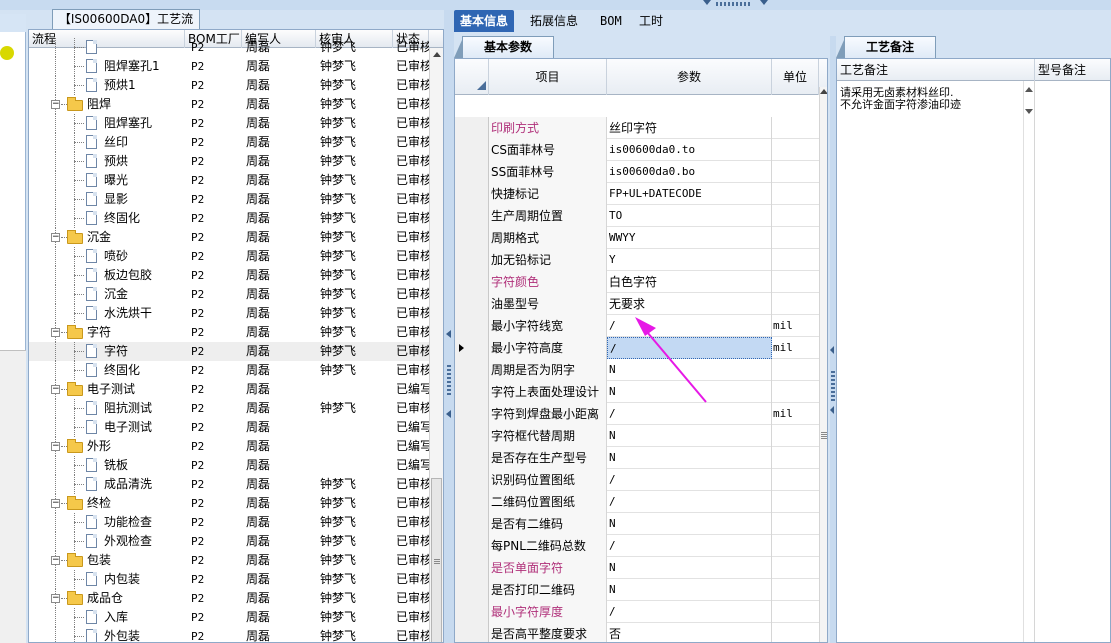  I want to click on param-row: 识别码位置图纸 /, so click(637, 480).